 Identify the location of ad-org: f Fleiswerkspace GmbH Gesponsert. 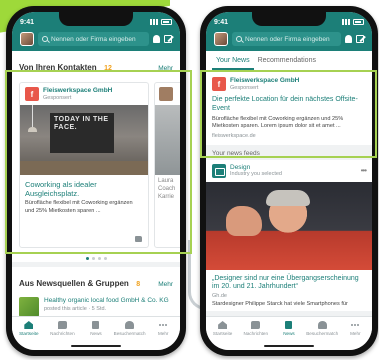
(289, 84).